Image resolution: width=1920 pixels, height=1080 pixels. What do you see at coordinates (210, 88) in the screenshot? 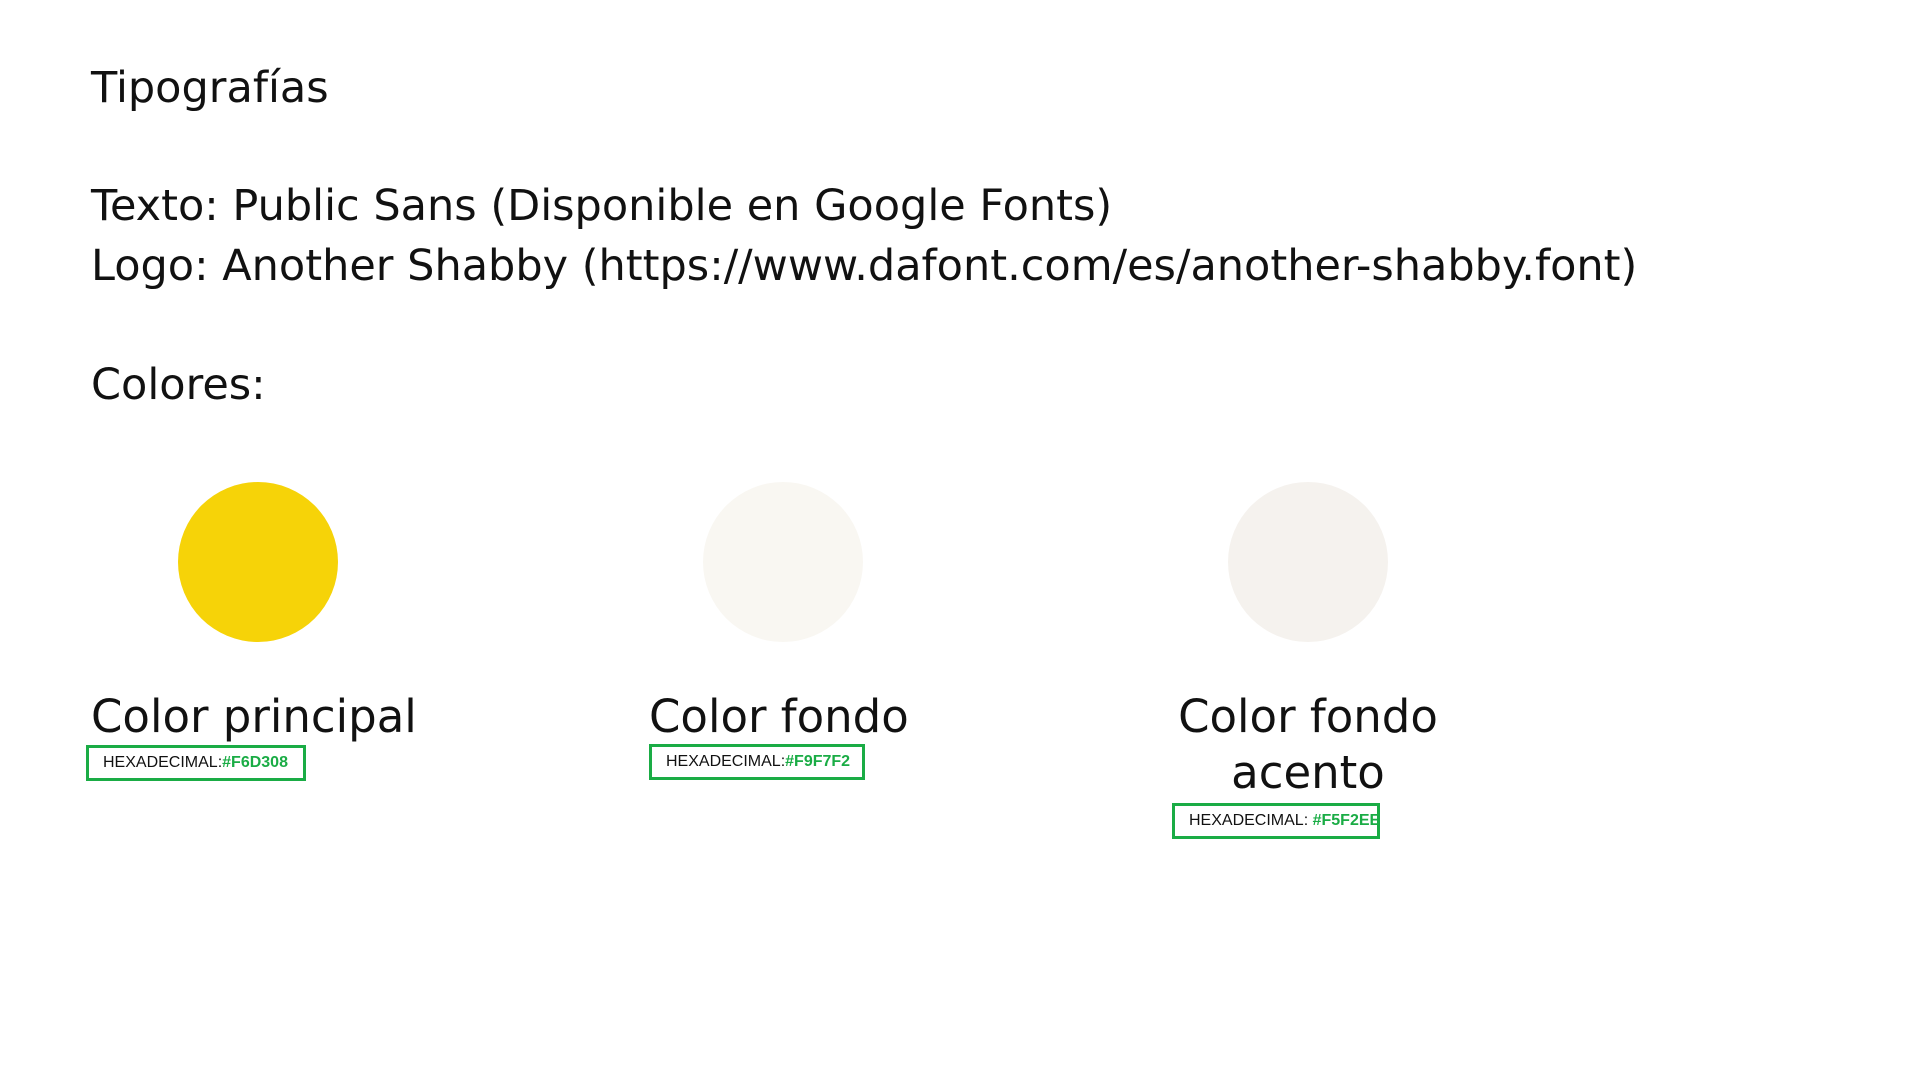
I see `page-title: Tipografías` at bounding box center [210, 88].